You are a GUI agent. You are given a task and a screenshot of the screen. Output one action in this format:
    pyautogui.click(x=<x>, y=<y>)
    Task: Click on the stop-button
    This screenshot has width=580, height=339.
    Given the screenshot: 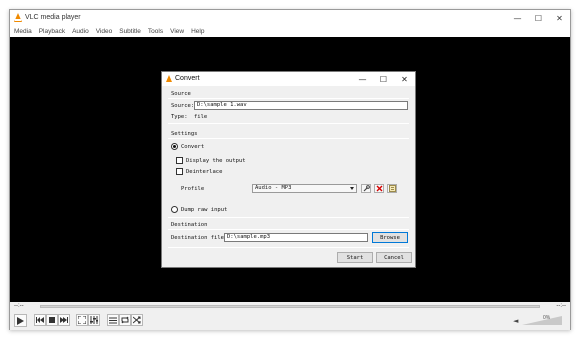 What is the action you would take?
    pyautogui.click(x=52, y=320)
    